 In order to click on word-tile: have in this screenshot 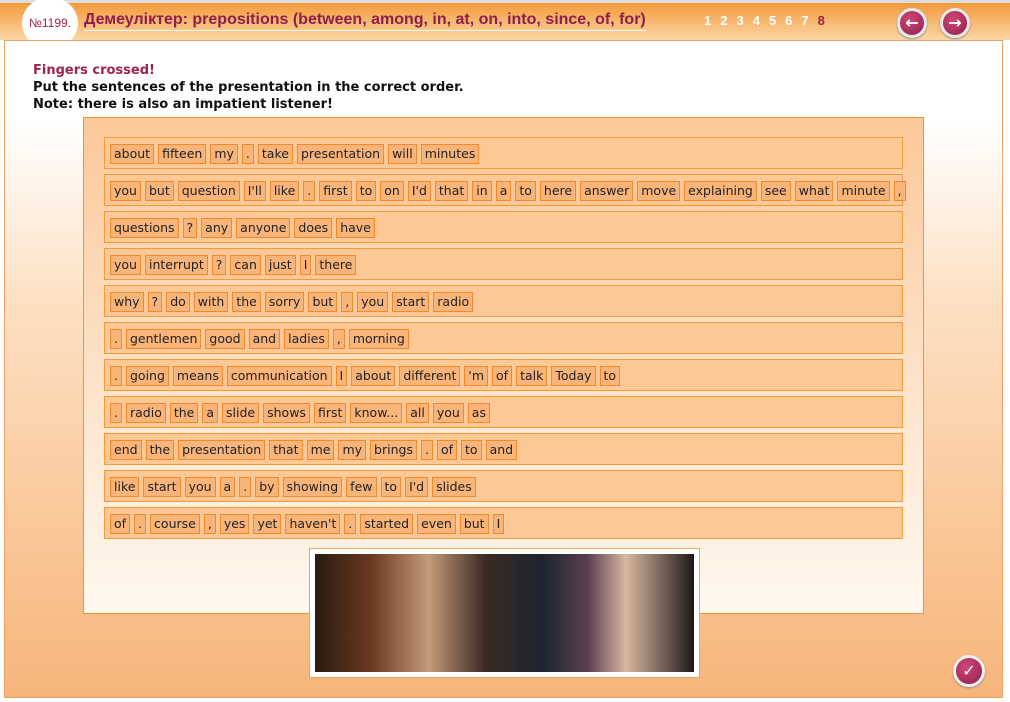, I will do `click(355, 228)`.